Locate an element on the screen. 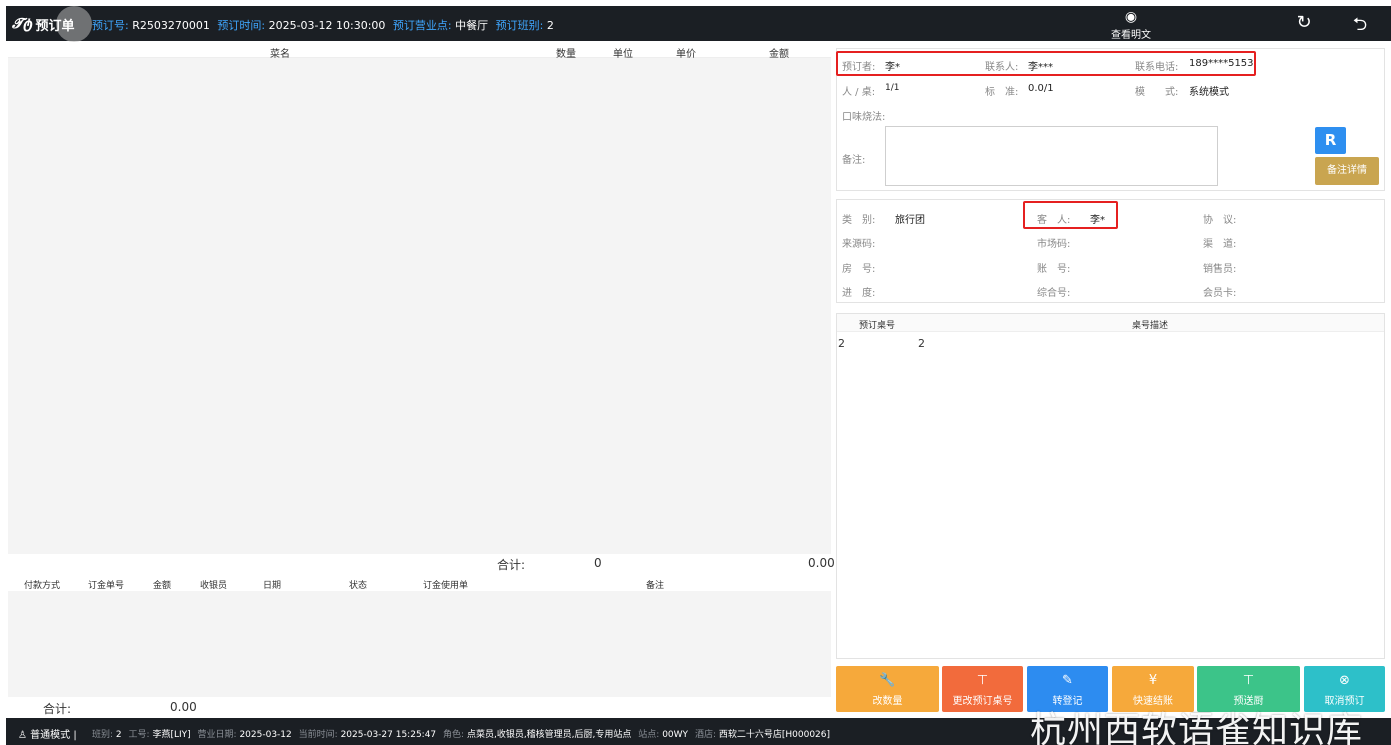 This screenshot has height=745, width=1391. status-bizdate: 2025-03-12 is located at coordinates (265, 735).